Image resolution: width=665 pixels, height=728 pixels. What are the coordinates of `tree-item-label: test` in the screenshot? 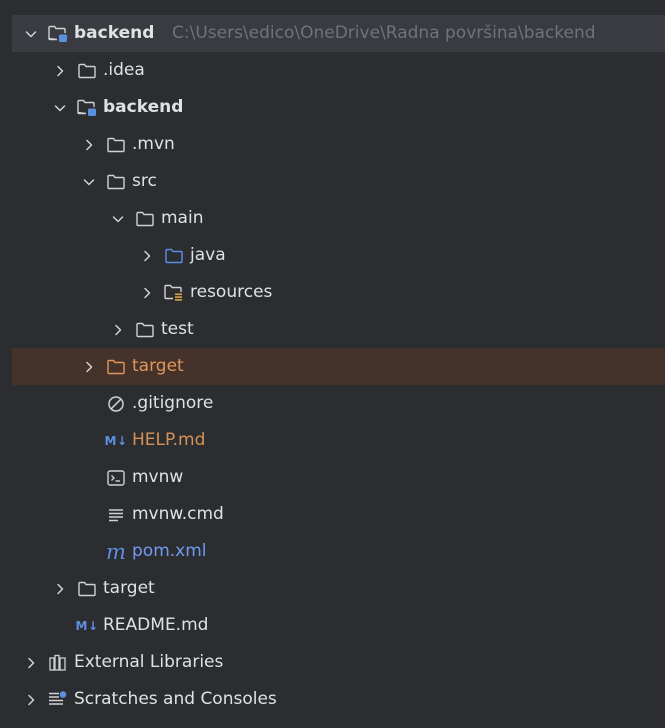 It's located at (177, 329).